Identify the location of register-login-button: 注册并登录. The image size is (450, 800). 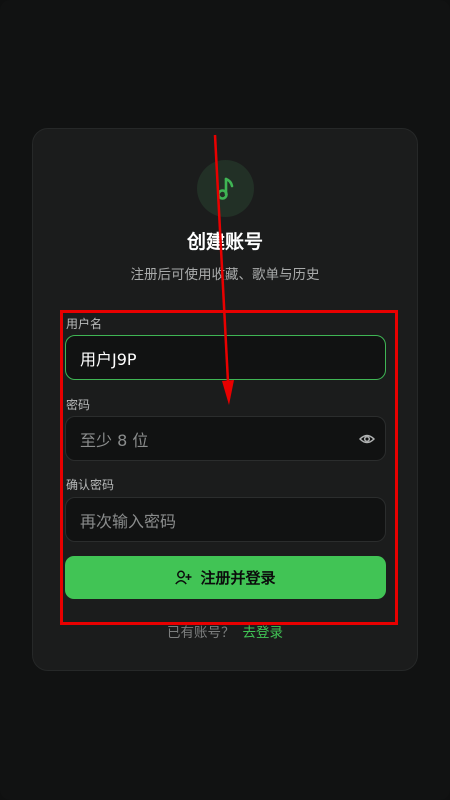
(225, 577).